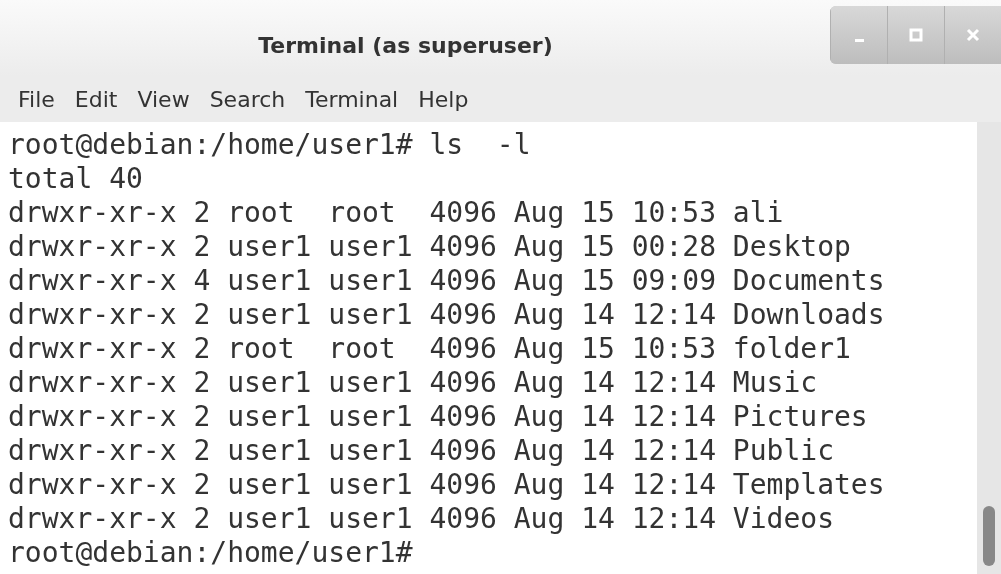 This screenshot has width=1001, height=574. I want to click on menu-item: Terminal, so click(352, 99).